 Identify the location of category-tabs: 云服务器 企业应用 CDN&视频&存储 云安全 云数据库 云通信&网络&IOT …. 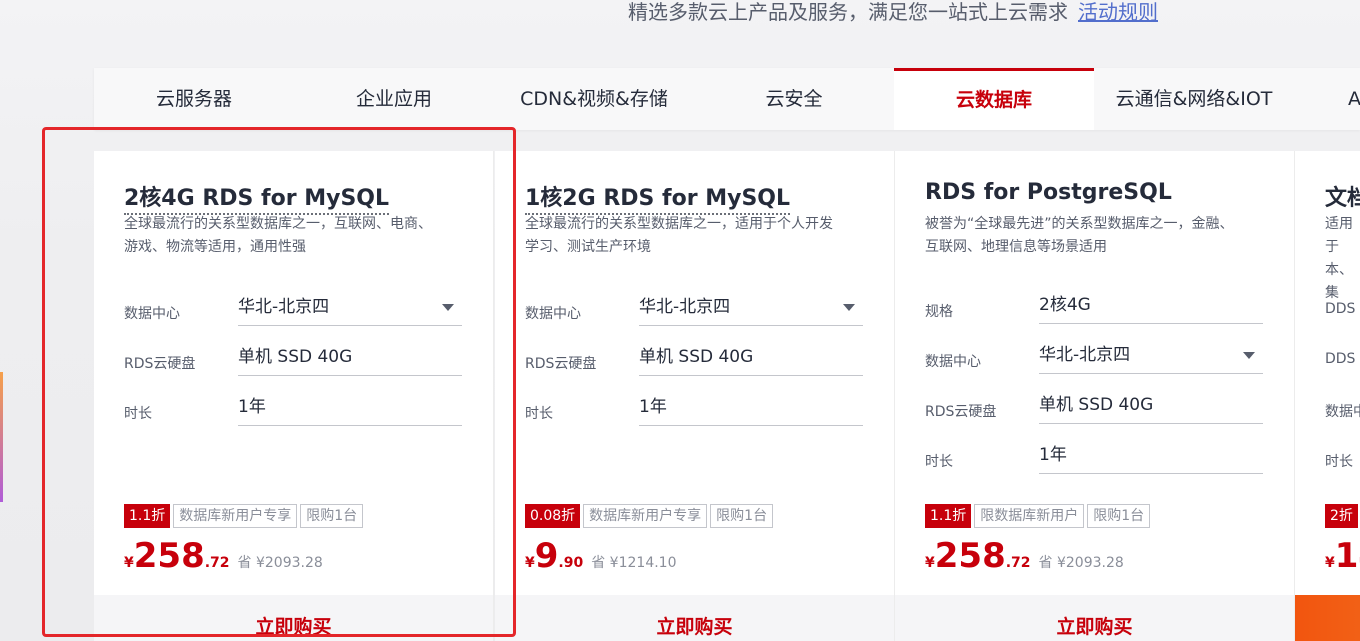
(727, 99).